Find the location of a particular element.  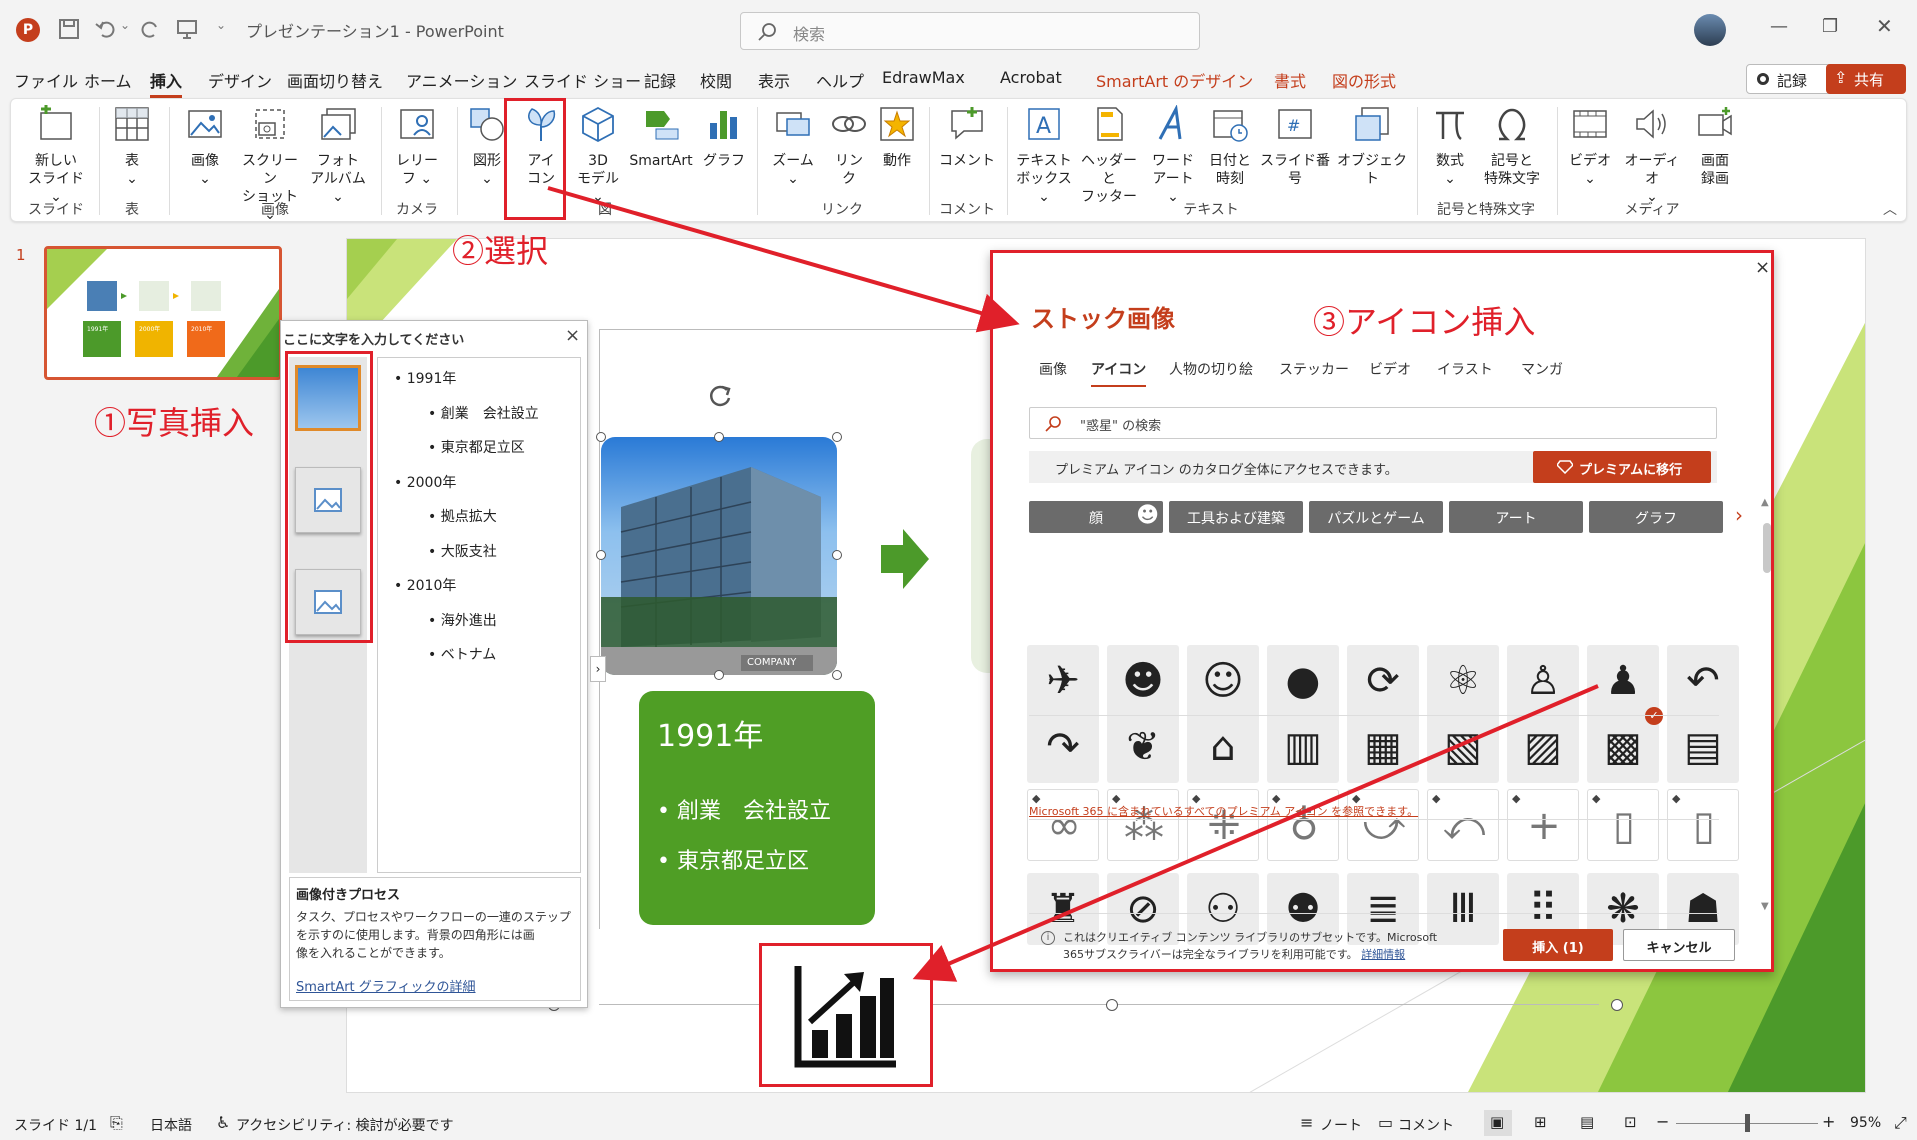

tab-record: 記録 is located at coordinates (660, 80).